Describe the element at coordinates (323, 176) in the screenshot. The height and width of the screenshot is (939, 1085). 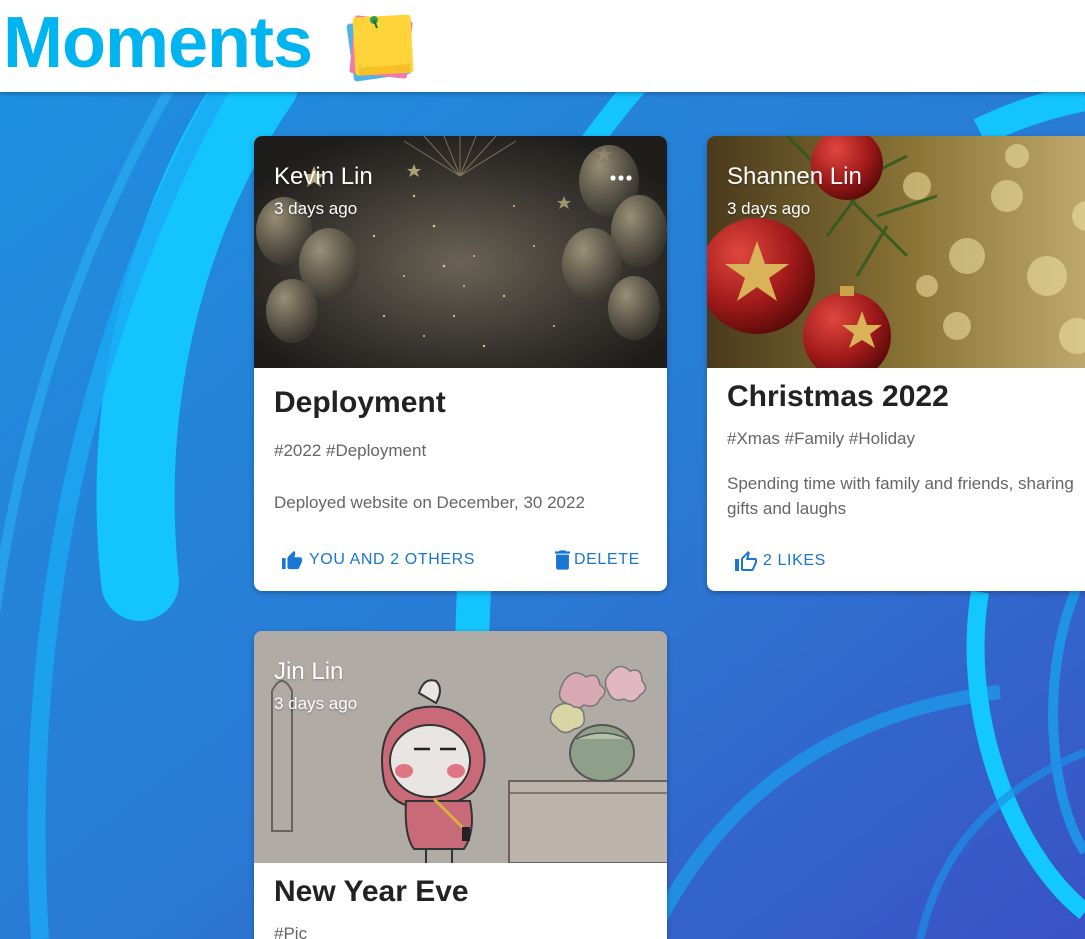
I see `post-author: Kevin Lin` at that location.